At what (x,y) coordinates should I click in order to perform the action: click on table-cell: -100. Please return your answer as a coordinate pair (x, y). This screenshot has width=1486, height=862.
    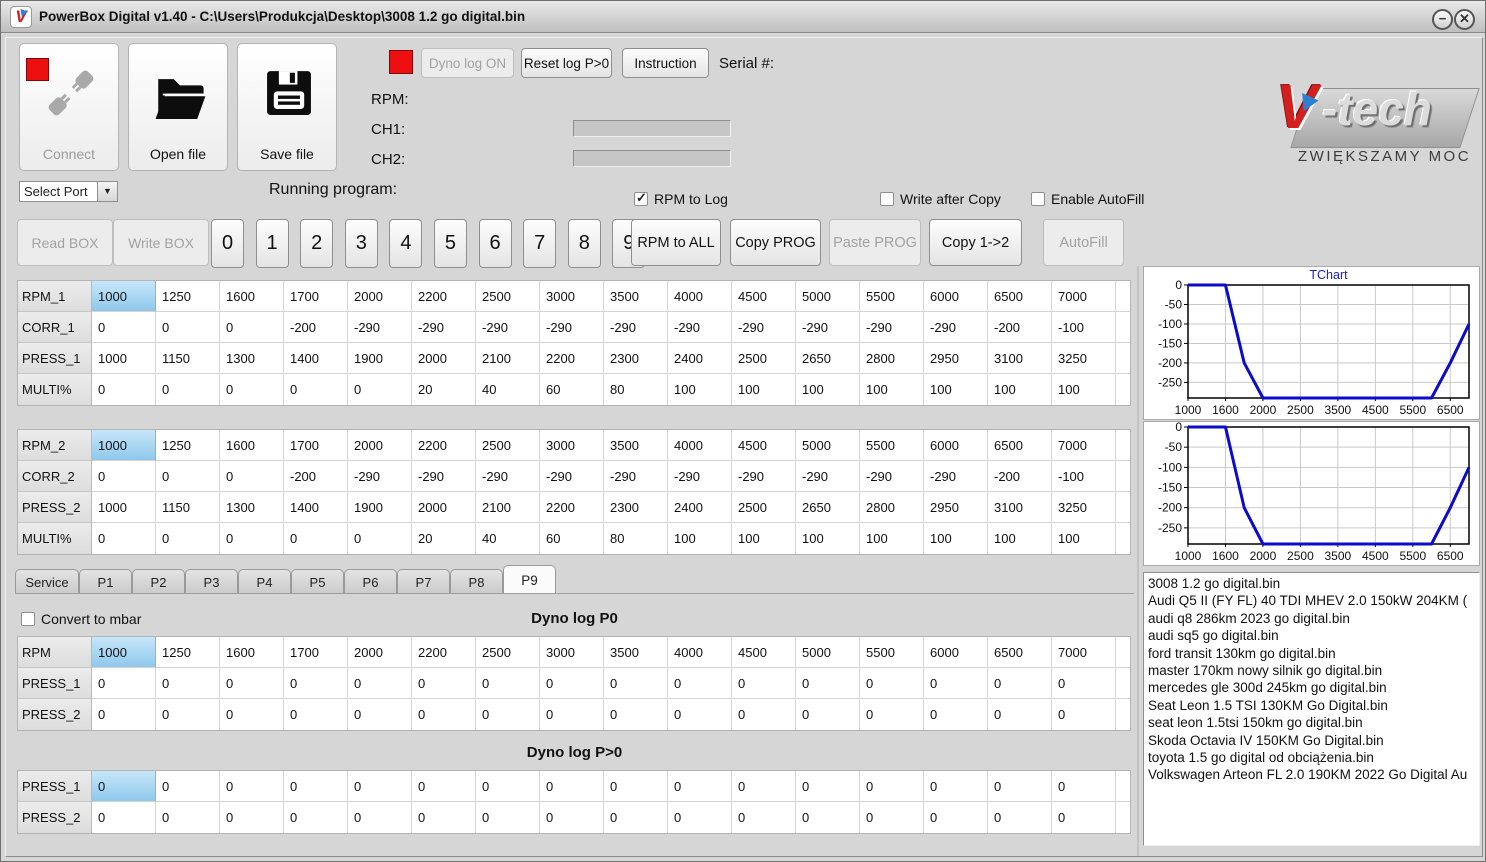
    Looking at the image, I should click on (1084, 476).